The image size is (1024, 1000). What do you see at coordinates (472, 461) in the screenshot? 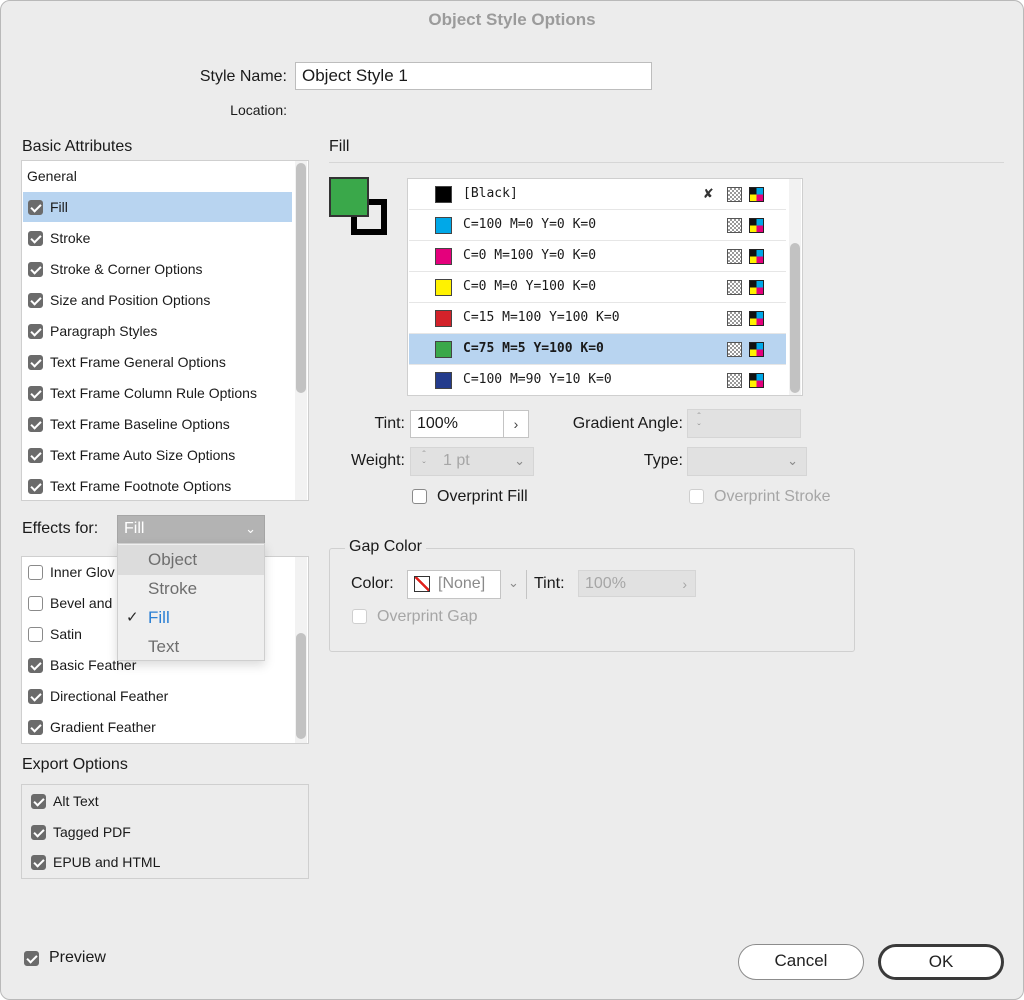
I see `weight-dropdown: ˆˇ 1 pt ⌄` at bounding box center [472, 461].